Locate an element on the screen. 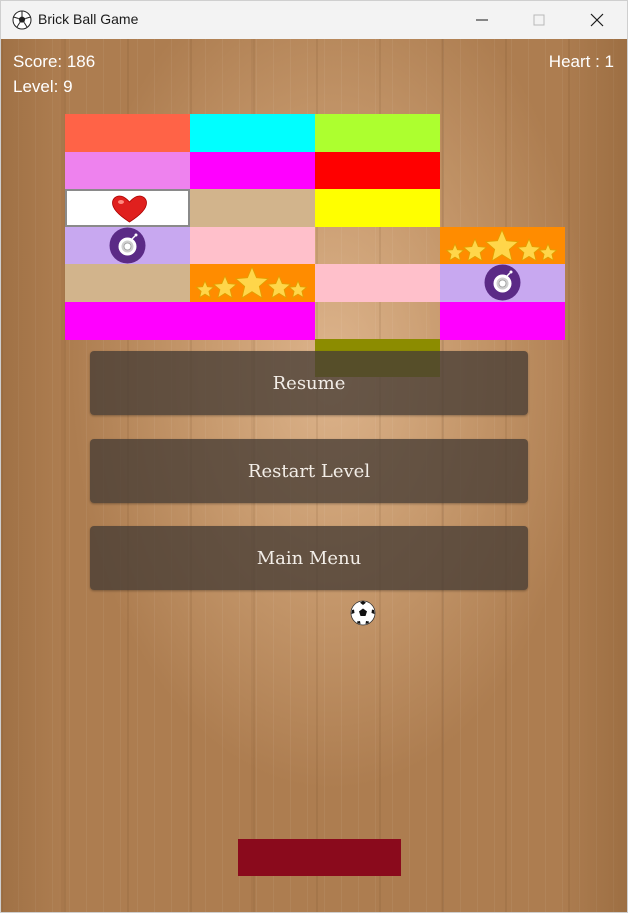  close-button is located at coordinates (597, 20).